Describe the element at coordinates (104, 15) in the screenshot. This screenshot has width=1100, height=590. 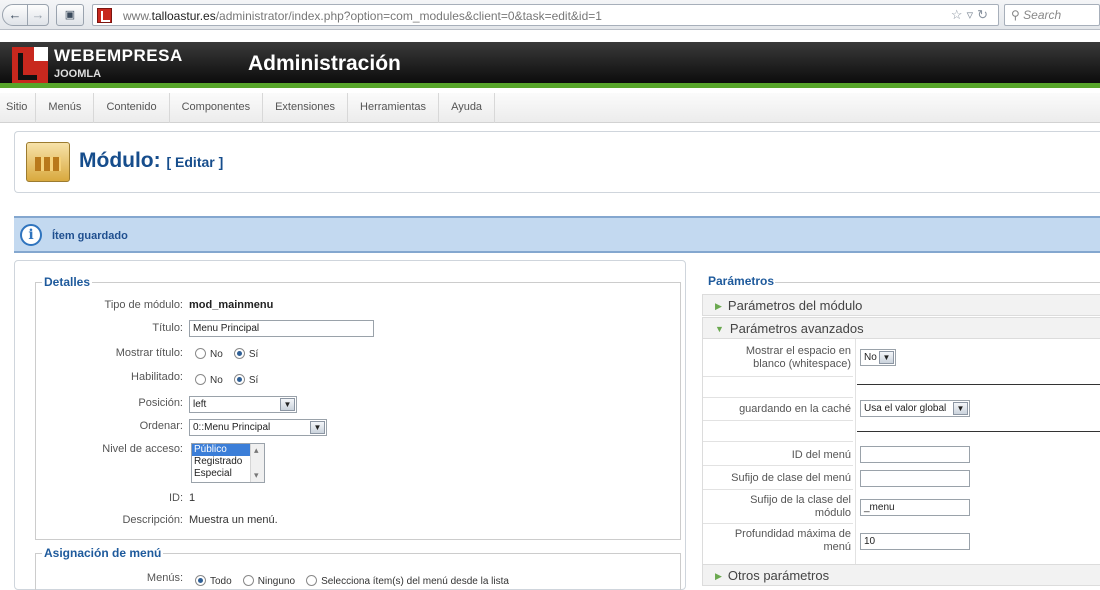
I see `site-favicon-icon` at that location.